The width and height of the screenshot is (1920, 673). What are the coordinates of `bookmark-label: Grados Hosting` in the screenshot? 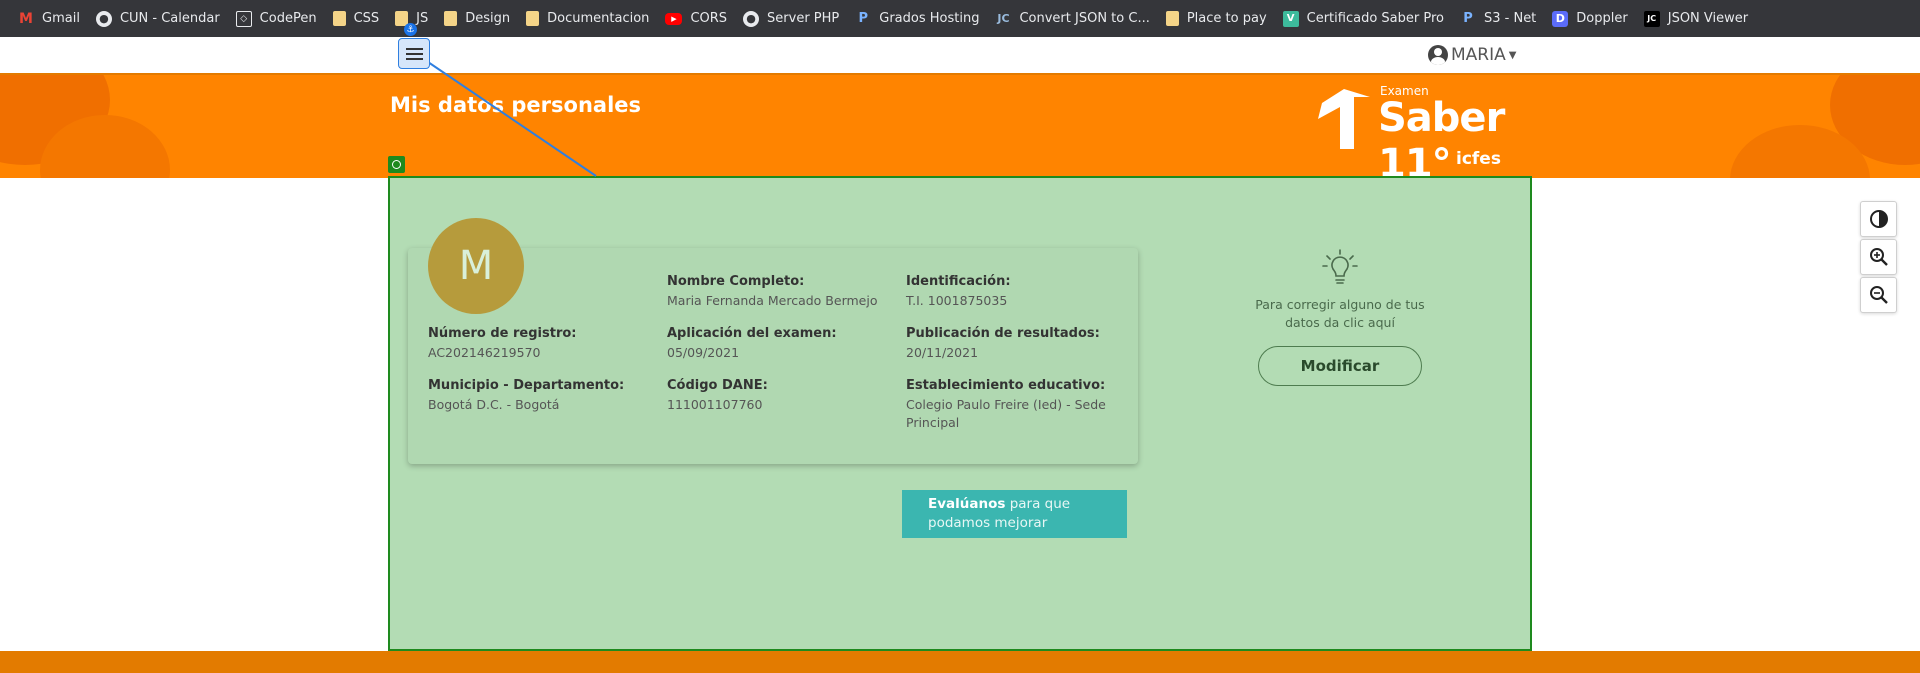 It's located at (929, 18).